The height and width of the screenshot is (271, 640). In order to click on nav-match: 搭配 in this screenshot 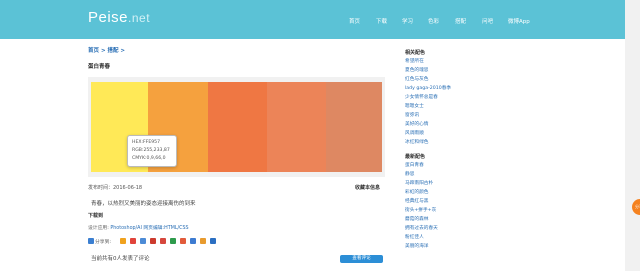, I will do `click(460, 21)`.